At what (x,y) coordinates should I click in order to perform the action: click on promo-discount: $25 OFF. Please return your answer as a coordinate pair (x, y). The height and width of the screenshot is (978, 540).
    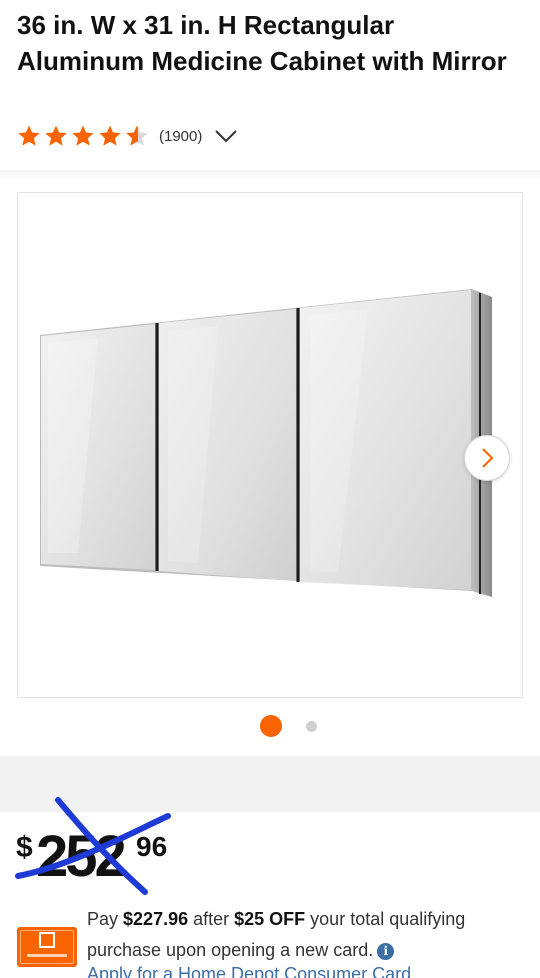
    Looking at the image, I should click on (270, 919).